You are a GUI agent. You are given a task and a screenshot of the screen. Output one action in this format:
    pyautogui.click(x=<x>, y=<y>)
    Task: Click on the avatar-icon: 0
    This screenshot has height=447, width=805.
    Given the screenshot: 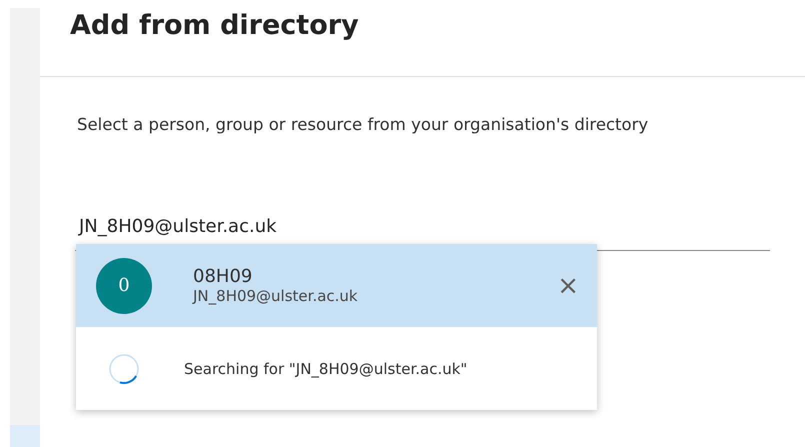 What is the action you would take?
    pyautogui.click(x=124, y=286)
    